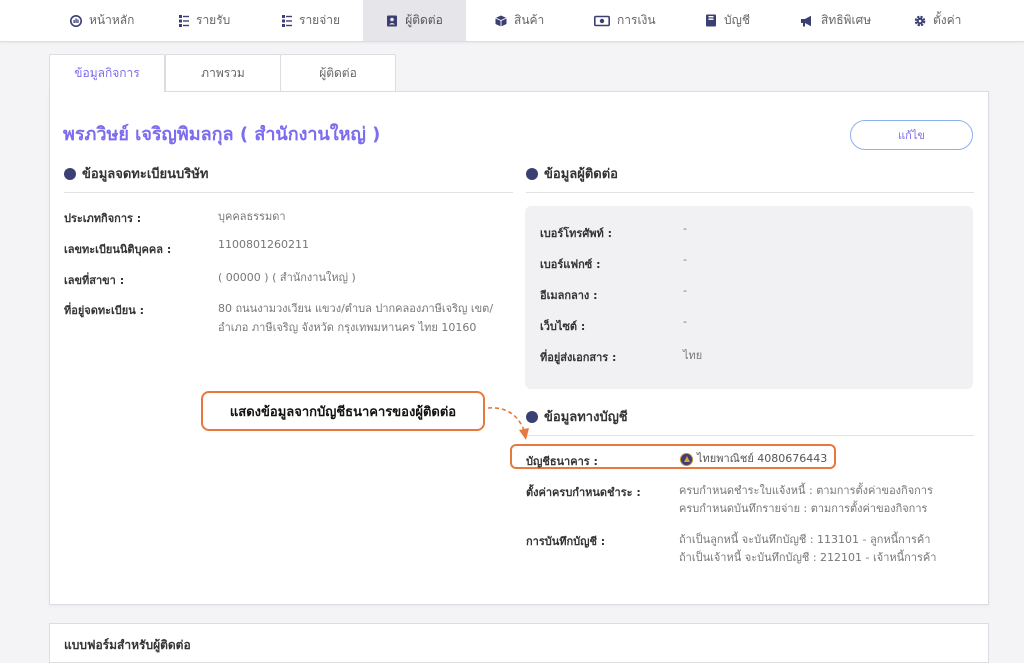 This screenshot has height=663, width=1024. I want to click on contact-section-heading: ข้อมูลผู้ติดต่อ, so click(572, 173).